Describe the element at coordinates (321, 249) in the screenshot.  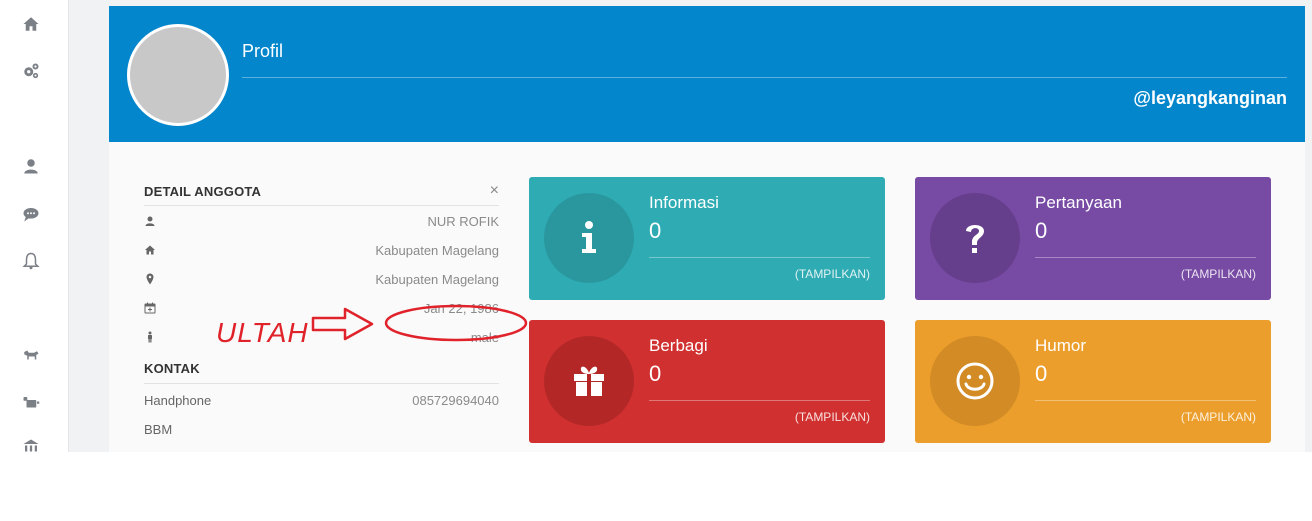
I see `detail-row-address: Kabupaten Magelang` at that location.